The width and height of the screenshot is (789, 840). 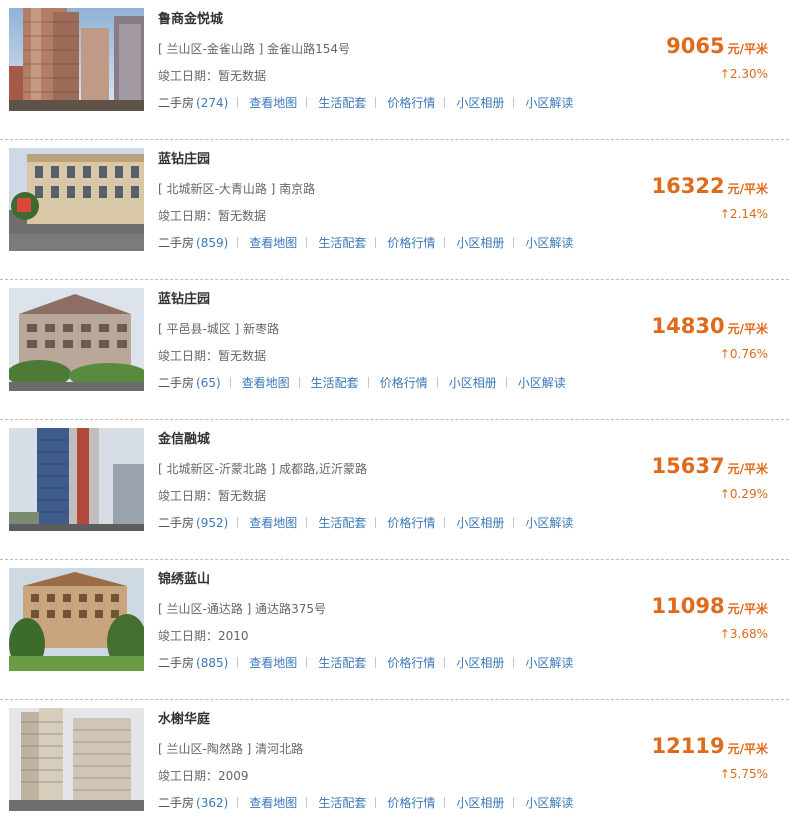 What do you see at coordinates (695, 46) in the screenshot?
I see `price-value: 9065` at bounding box center [695, 46].